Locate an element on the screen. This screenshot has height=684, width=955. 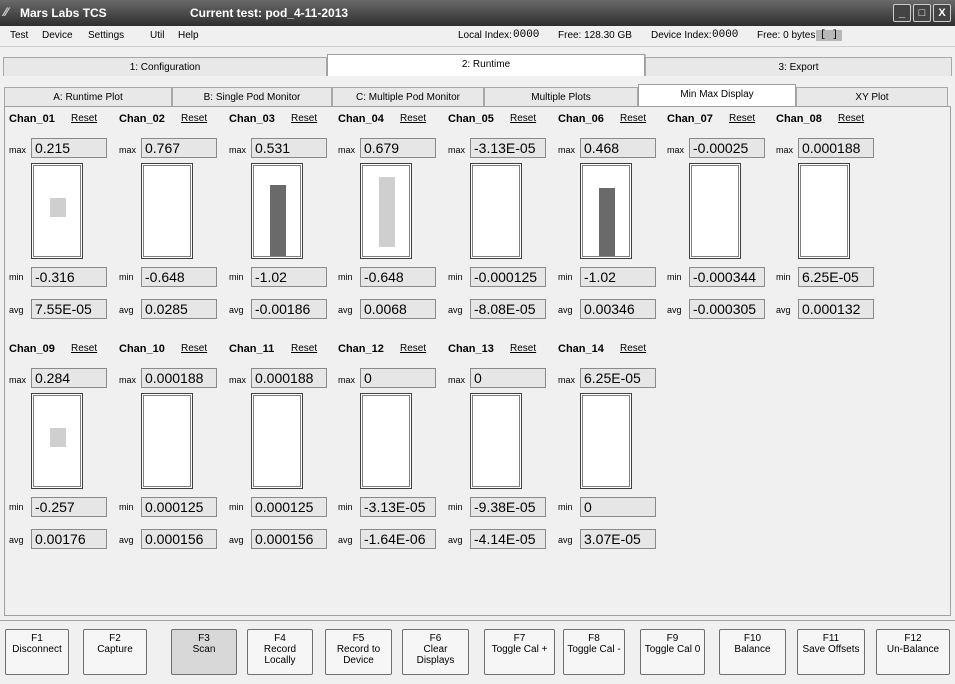
fkey-f1-button: F1 Disconnect is located at coordinates (37, 652).